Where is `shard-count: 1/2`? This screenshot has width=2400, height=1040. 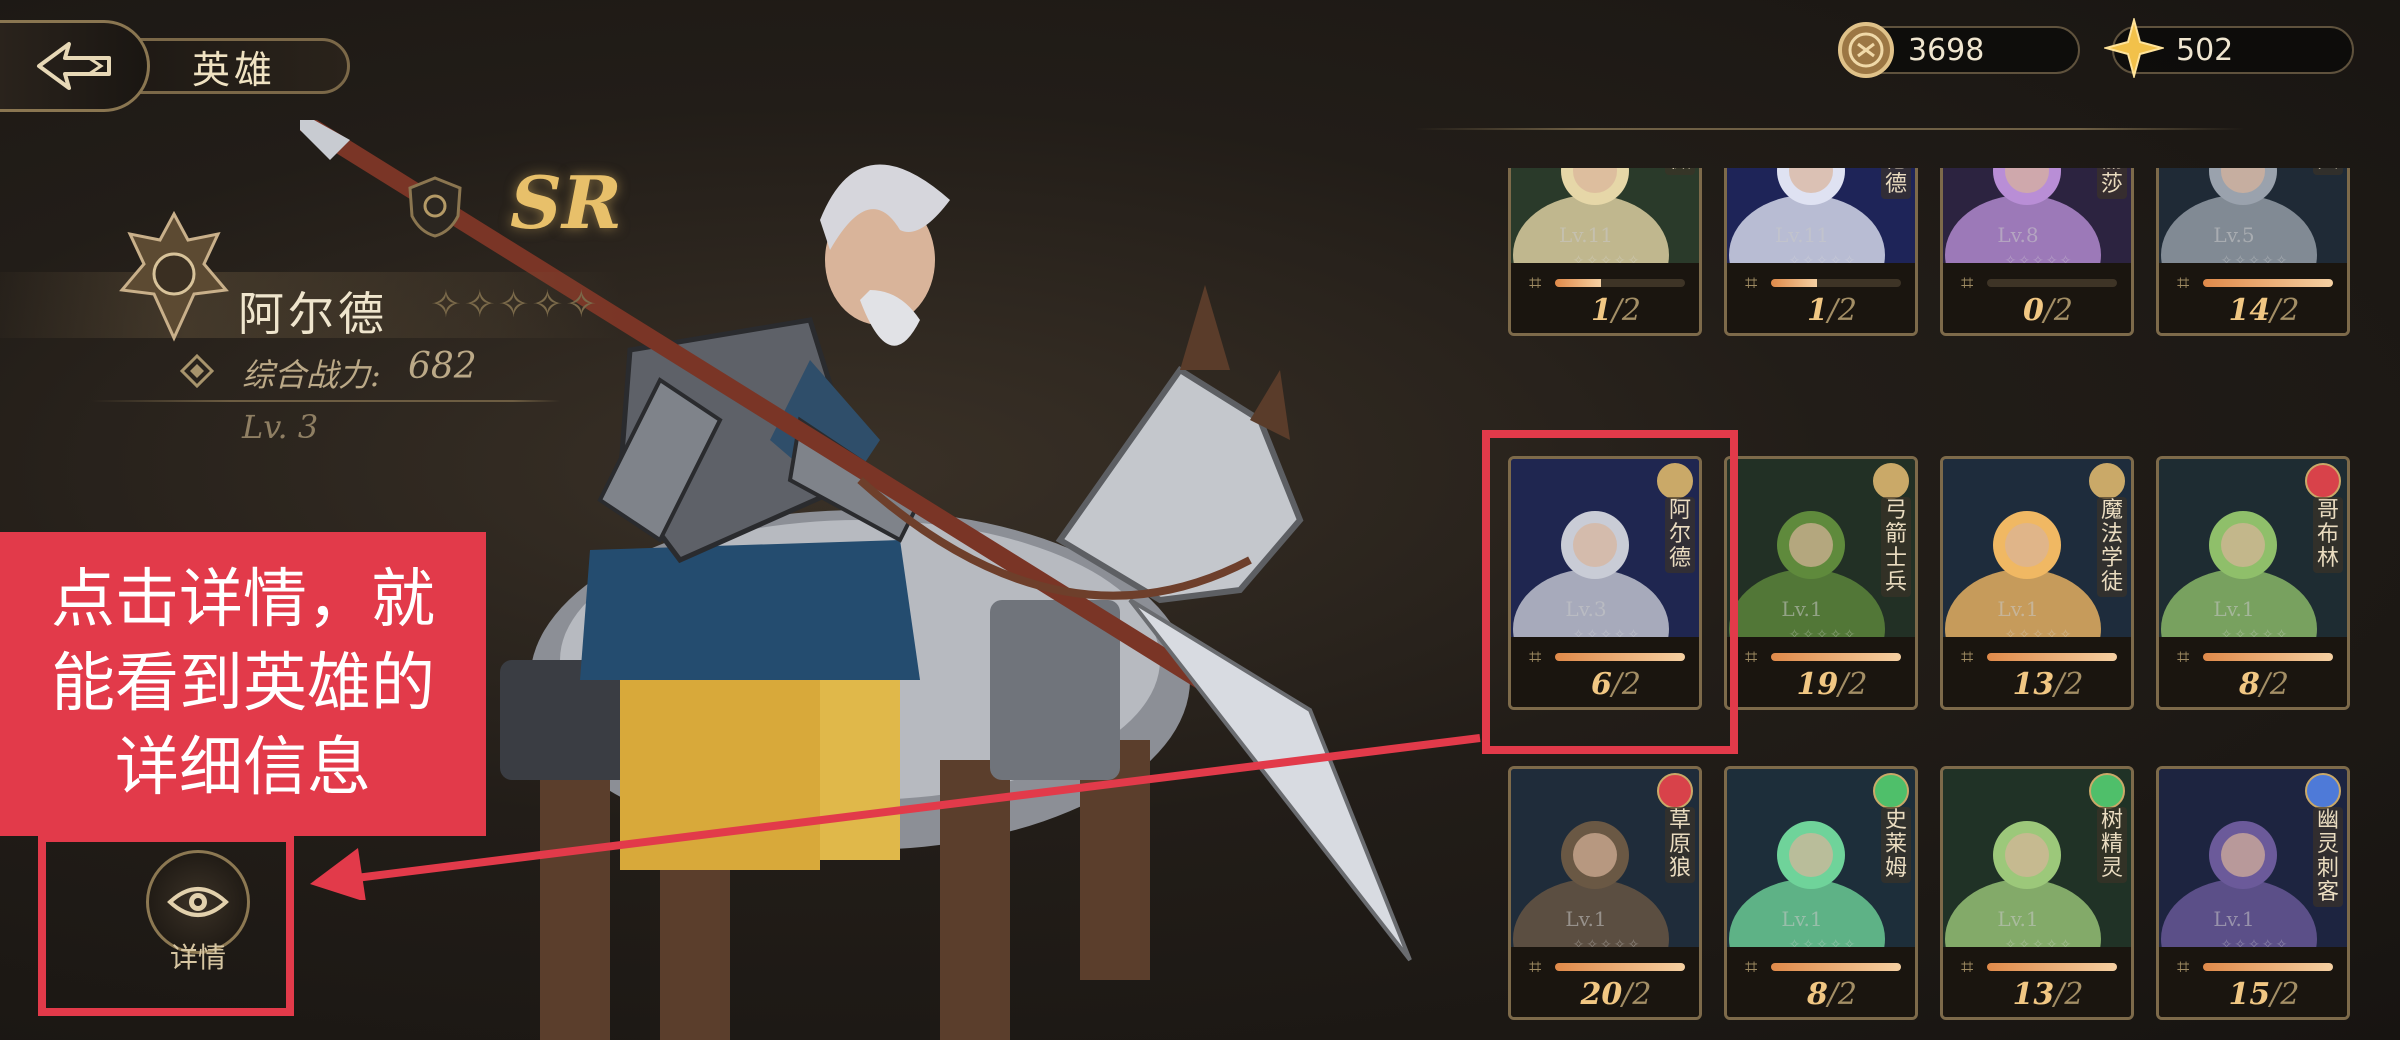
shard-count: 1/2 is located at coordinates (1616, 310).